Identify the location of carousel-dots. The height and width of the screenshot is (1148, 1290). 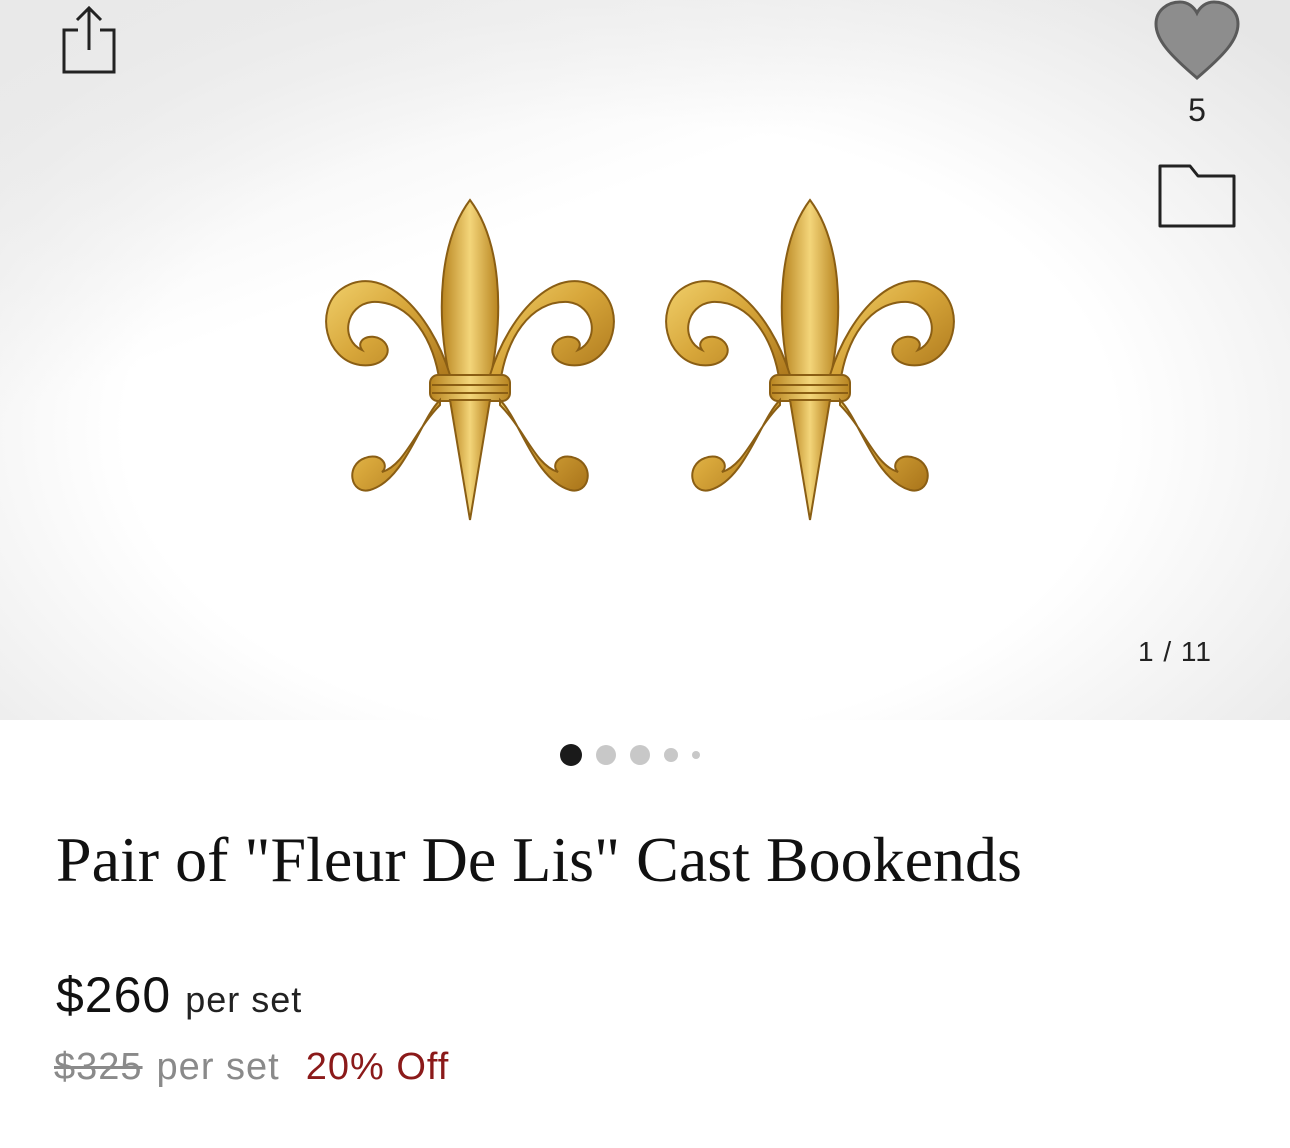
(630, 755).